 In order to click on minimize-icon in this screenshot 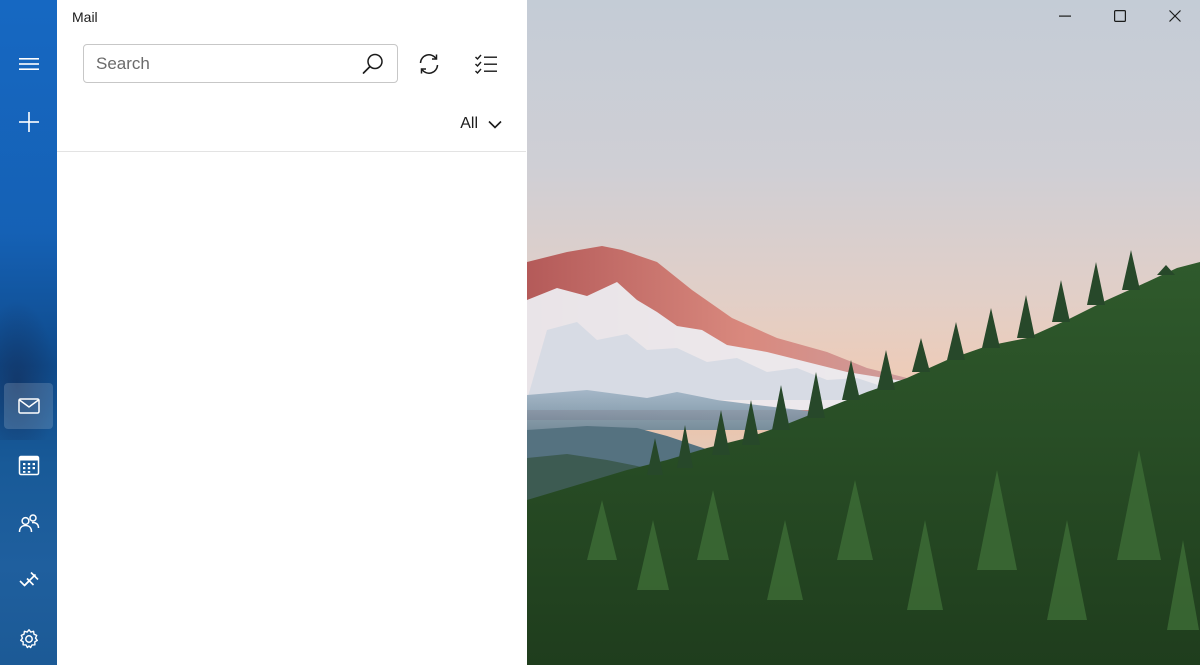, I will do `click(1065, 16)`.